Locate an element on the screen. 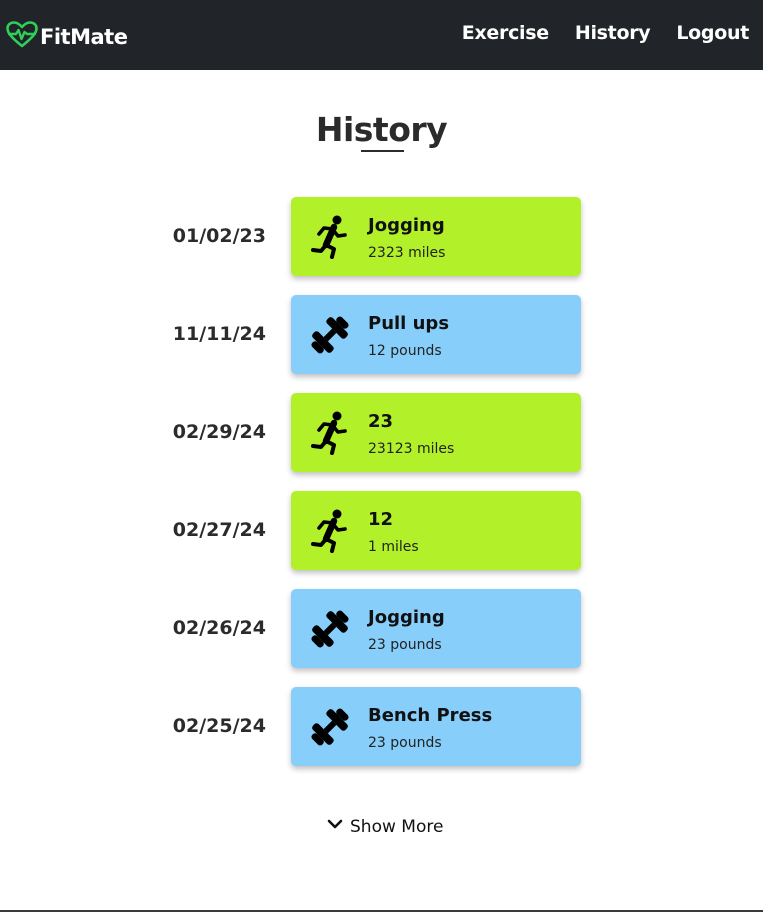  nav-logout-link: Logout is located at coordinates (712, 33).